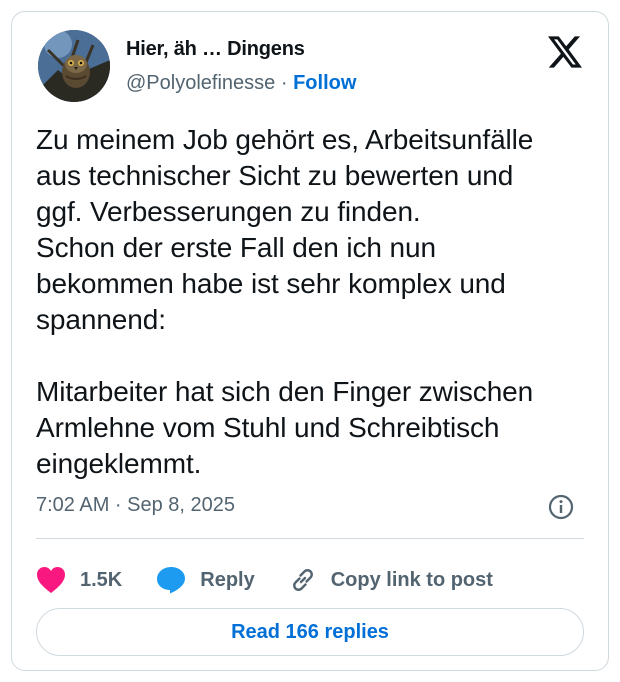 Image resolution: width=620 pixels, height=682 pixels. I want to click on handle: @Polyolefinesse, so click(200, 83).